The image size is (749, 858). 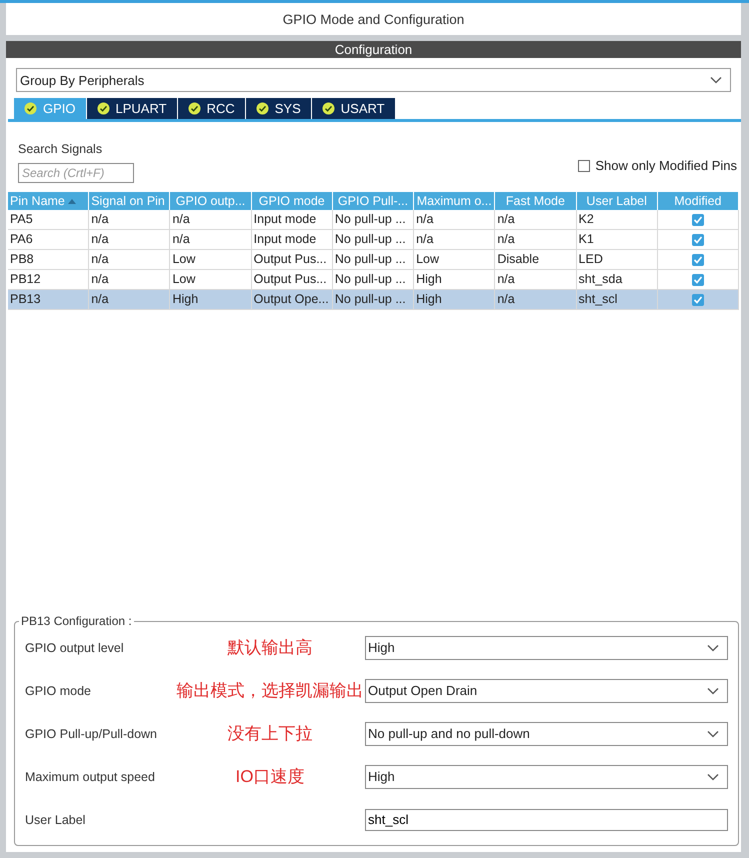 What do you see at coordinates (90, 777) in the screenshot?
I see `field-label: Maximum output speed` at bounding box center [90, 777].